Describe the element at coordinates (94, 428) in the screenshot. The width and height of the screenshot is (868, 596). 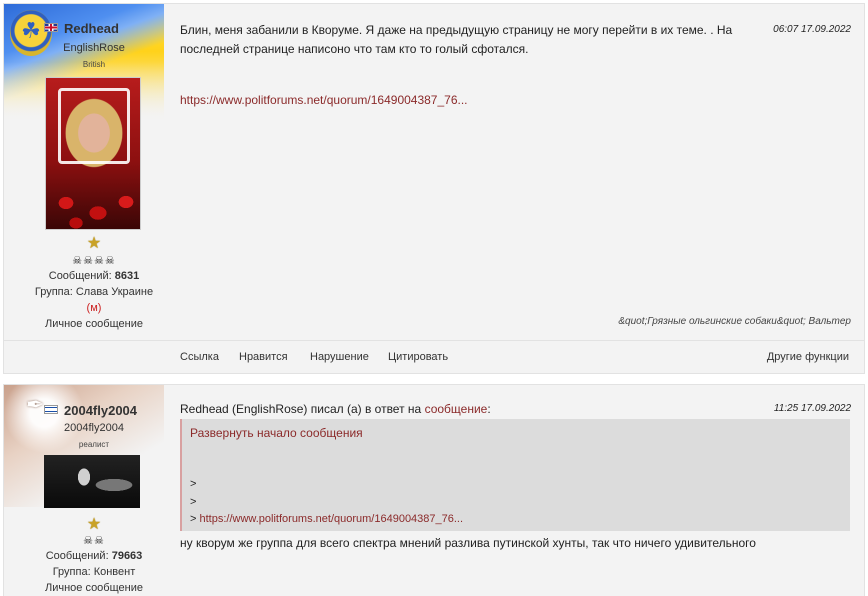
I see `author-subnick: 2004fly2004` at that location.